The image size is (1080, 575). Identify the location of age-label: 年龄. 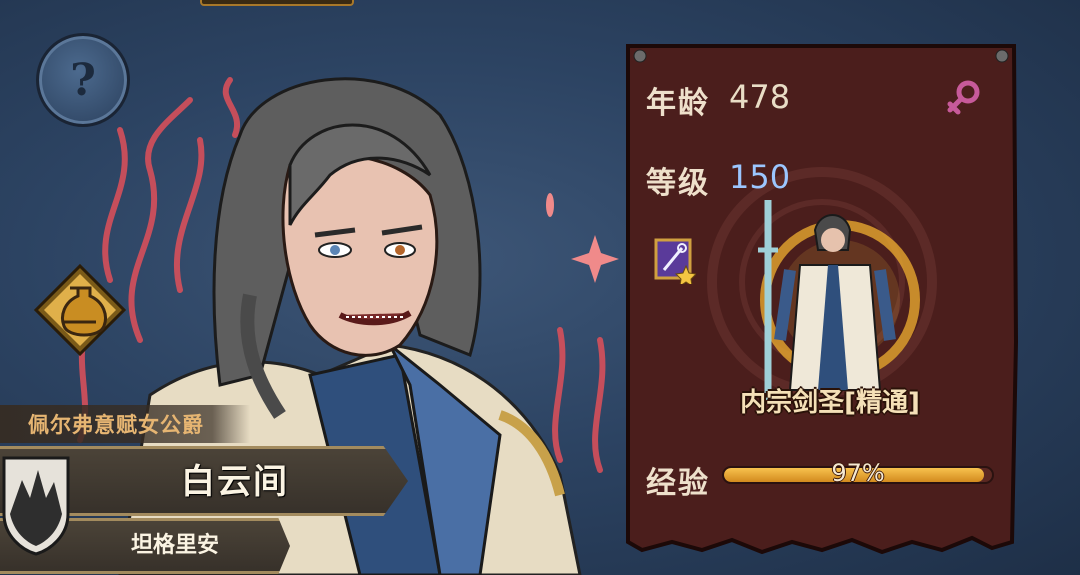
(678, 103).